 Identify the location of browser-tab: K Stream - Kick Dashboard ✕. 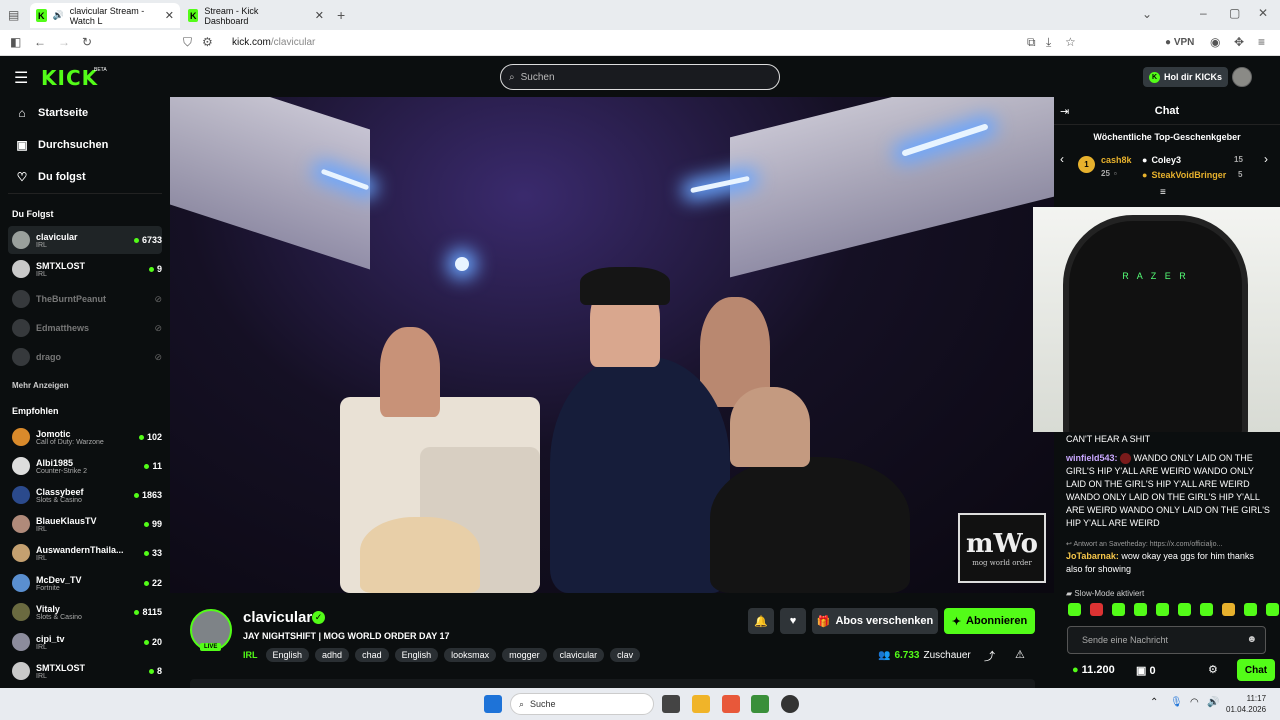
(256, 15).